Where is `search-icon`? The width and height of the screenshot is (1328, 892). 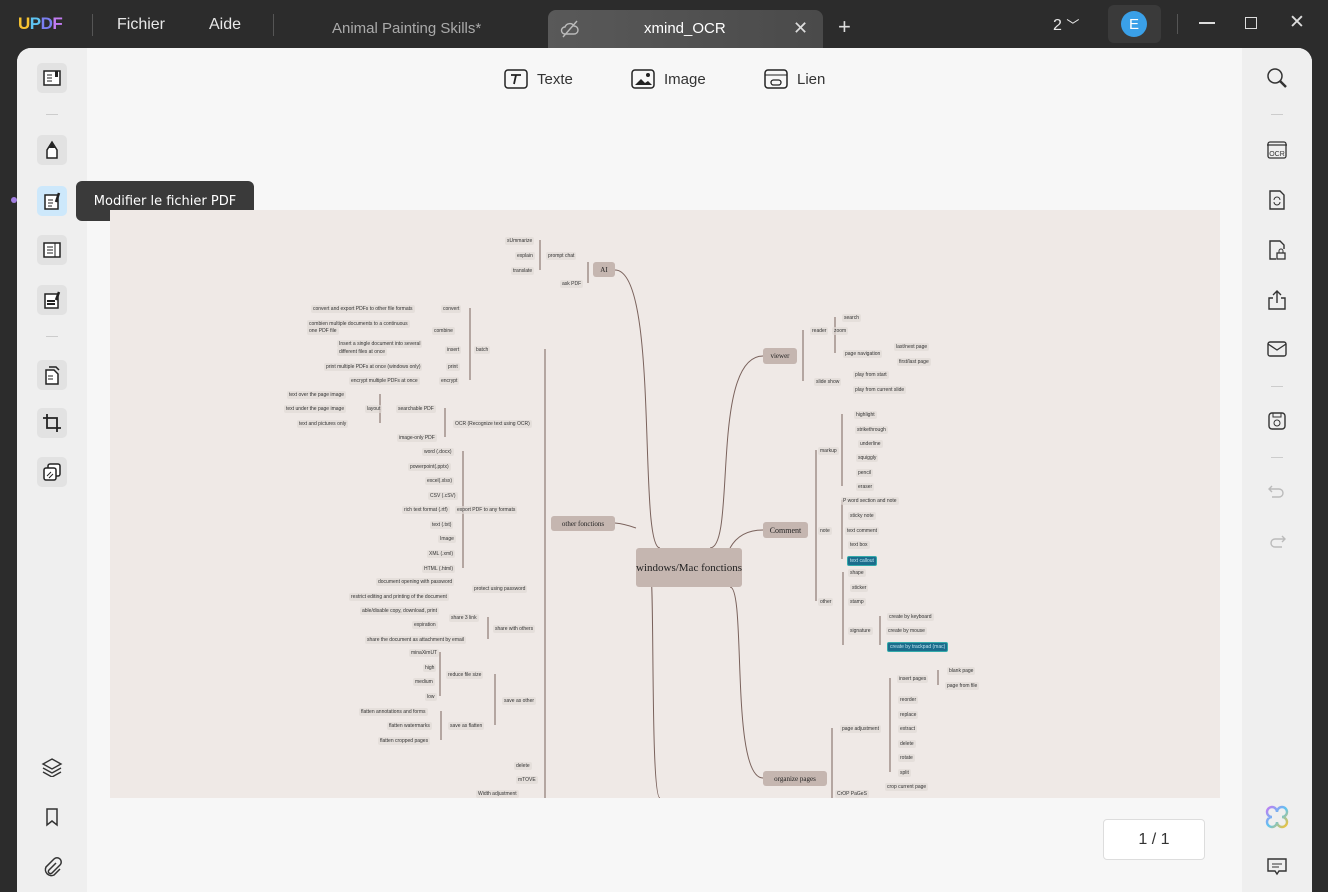
search-icon is located at coordinates (1277, 78).